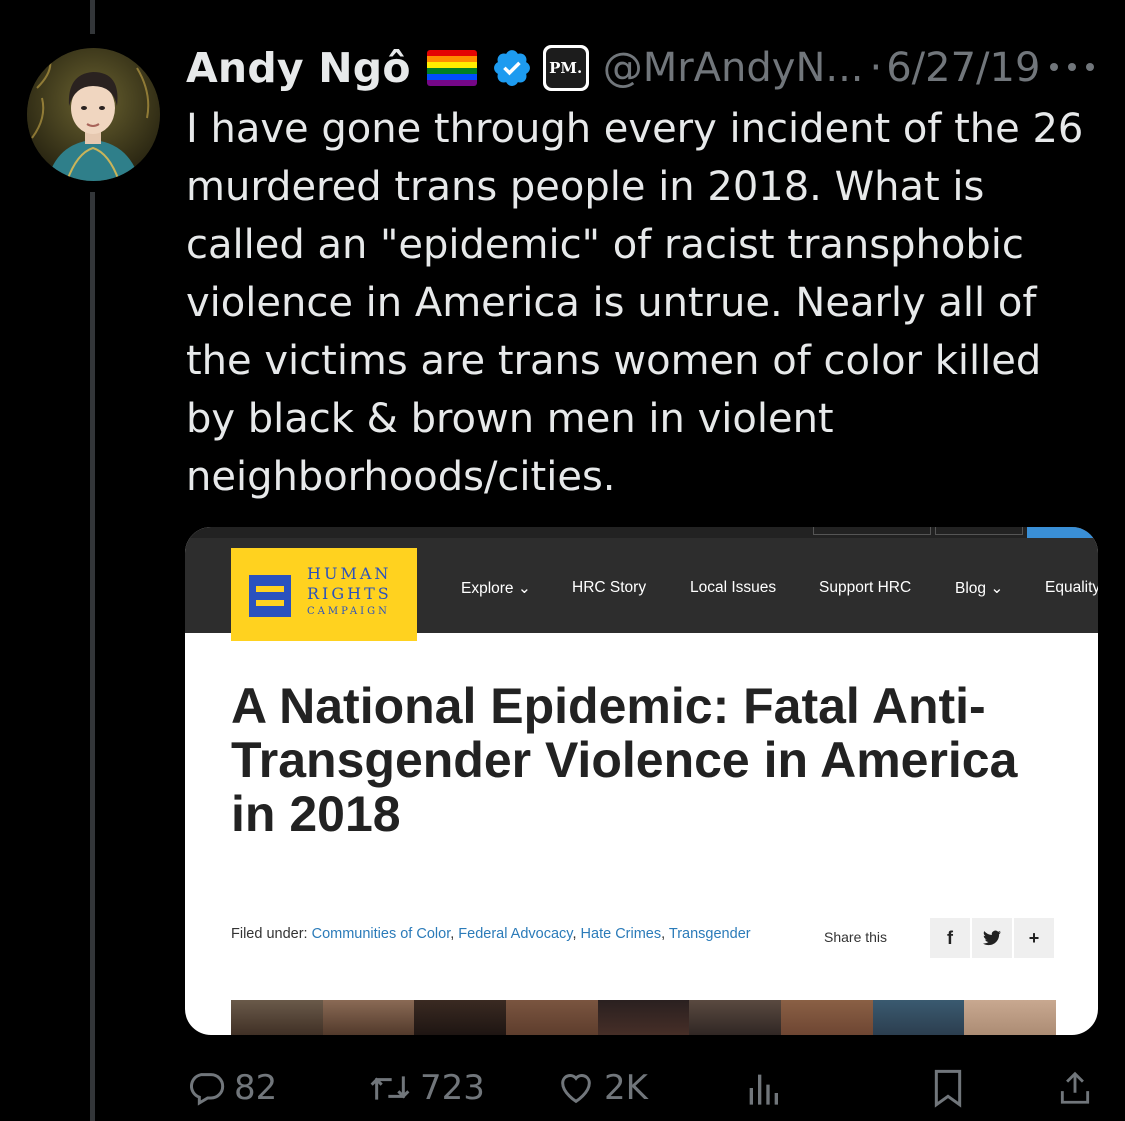  What do you see at coordinates (496, 588) in the screenshot?
I see `nav-explore: Explore ⌄` at bounding box center [496, 588].